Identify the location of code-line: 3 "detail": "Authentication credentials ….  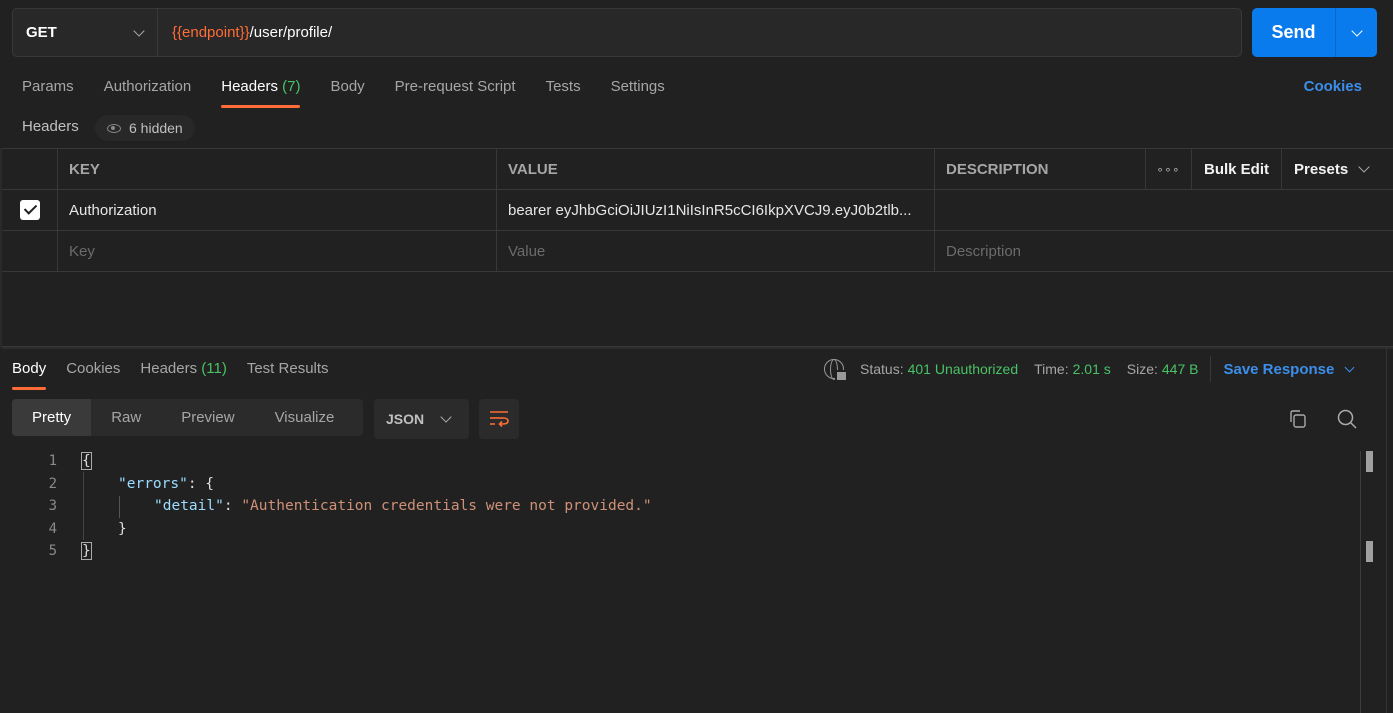
(680, 506).